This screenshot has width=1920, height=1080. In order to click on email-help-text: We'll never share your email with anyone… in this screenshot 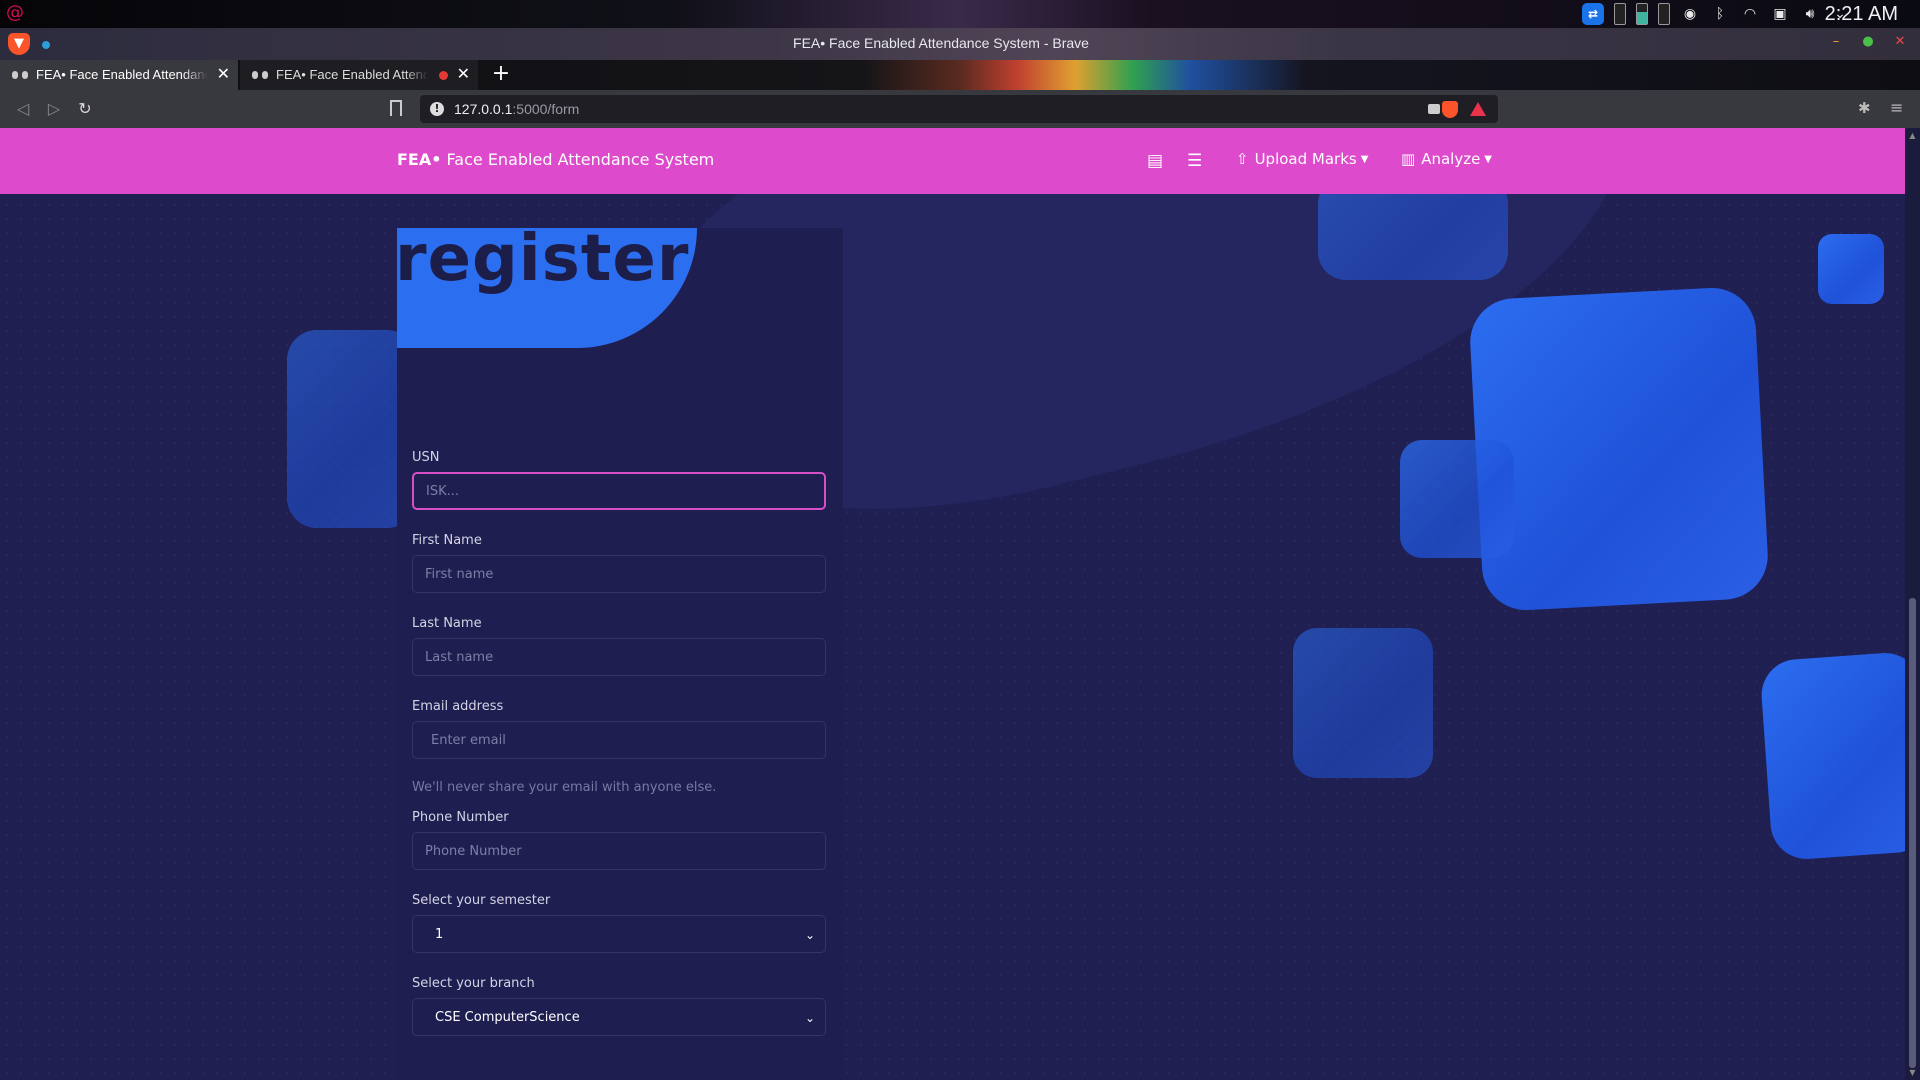, I will do `click(564, 787)`.